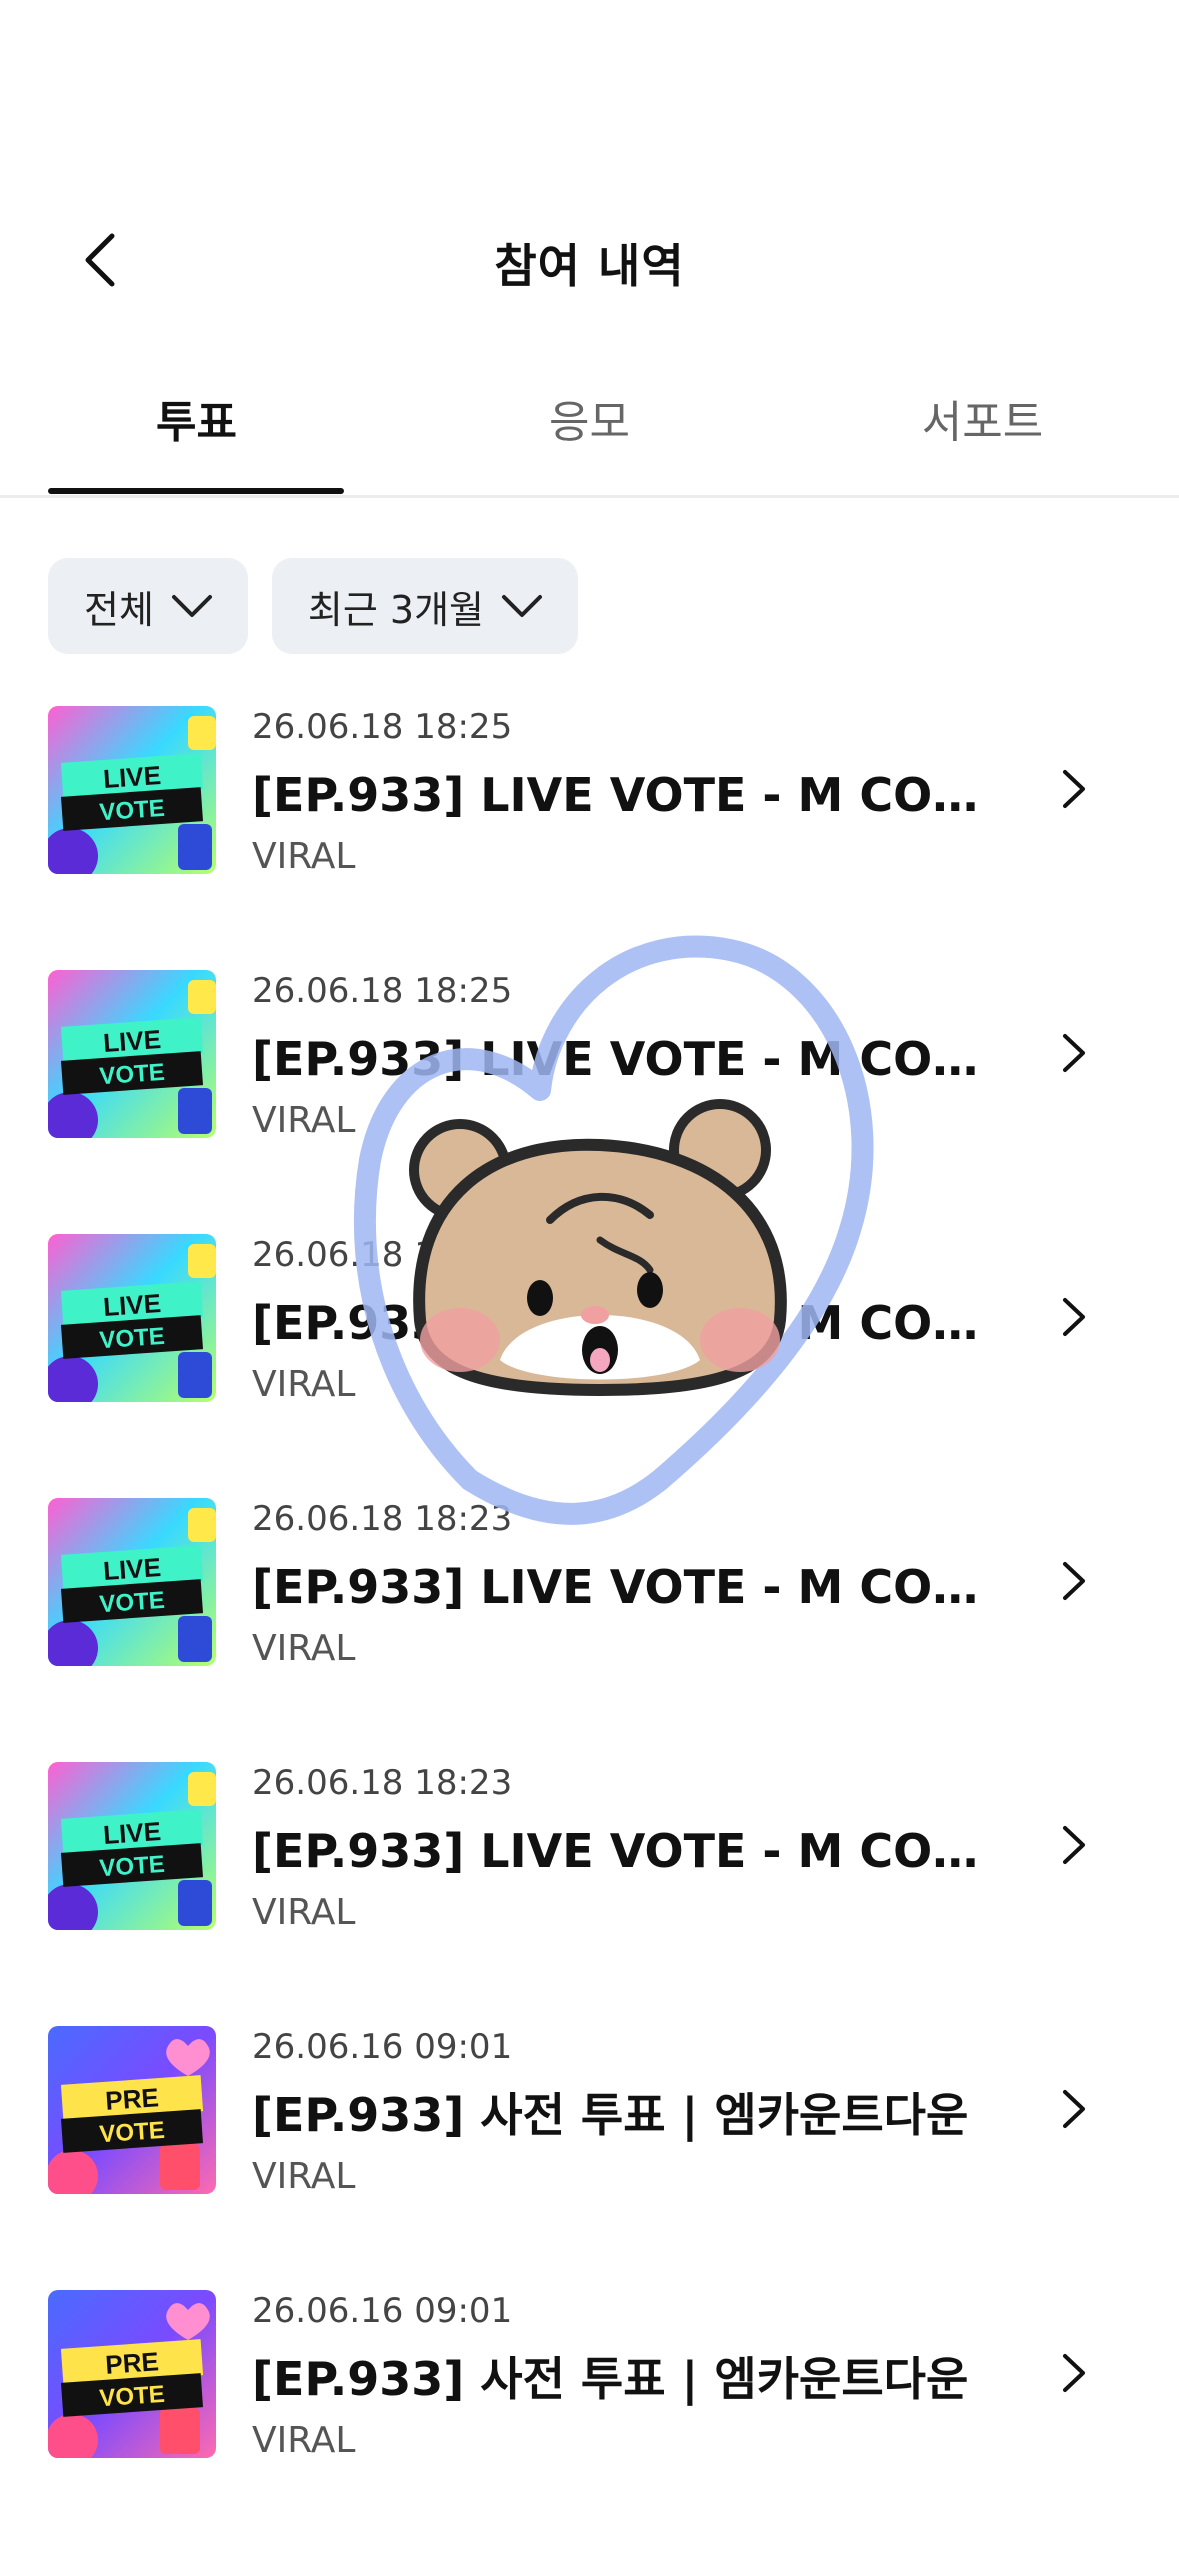 The width and height of the screenshot is (1179, 2556). I want to click on tab-vote: 투표, so click(196, 417).